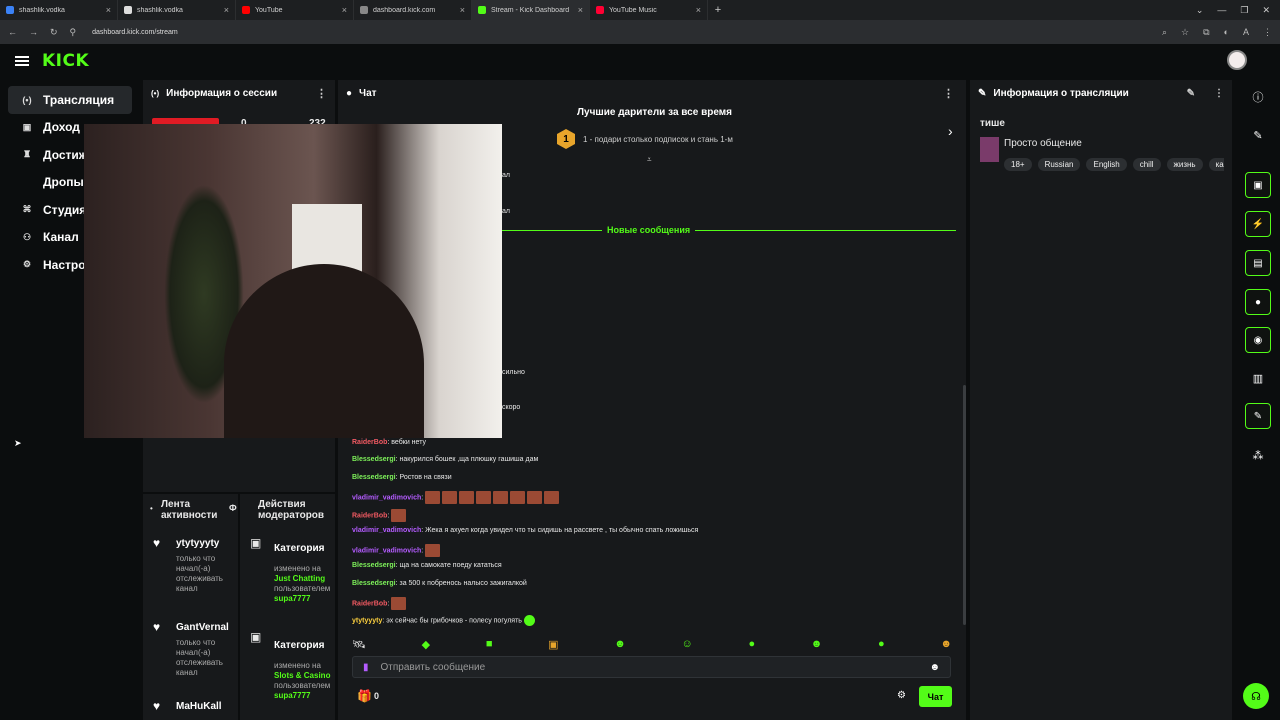 Image resolution: width=1280 pixels, height=720 pixels. What do you see at coordinates (718, 10) in the screenshot?
I see `new-tab-button: +` at bounding box center [718, 10].